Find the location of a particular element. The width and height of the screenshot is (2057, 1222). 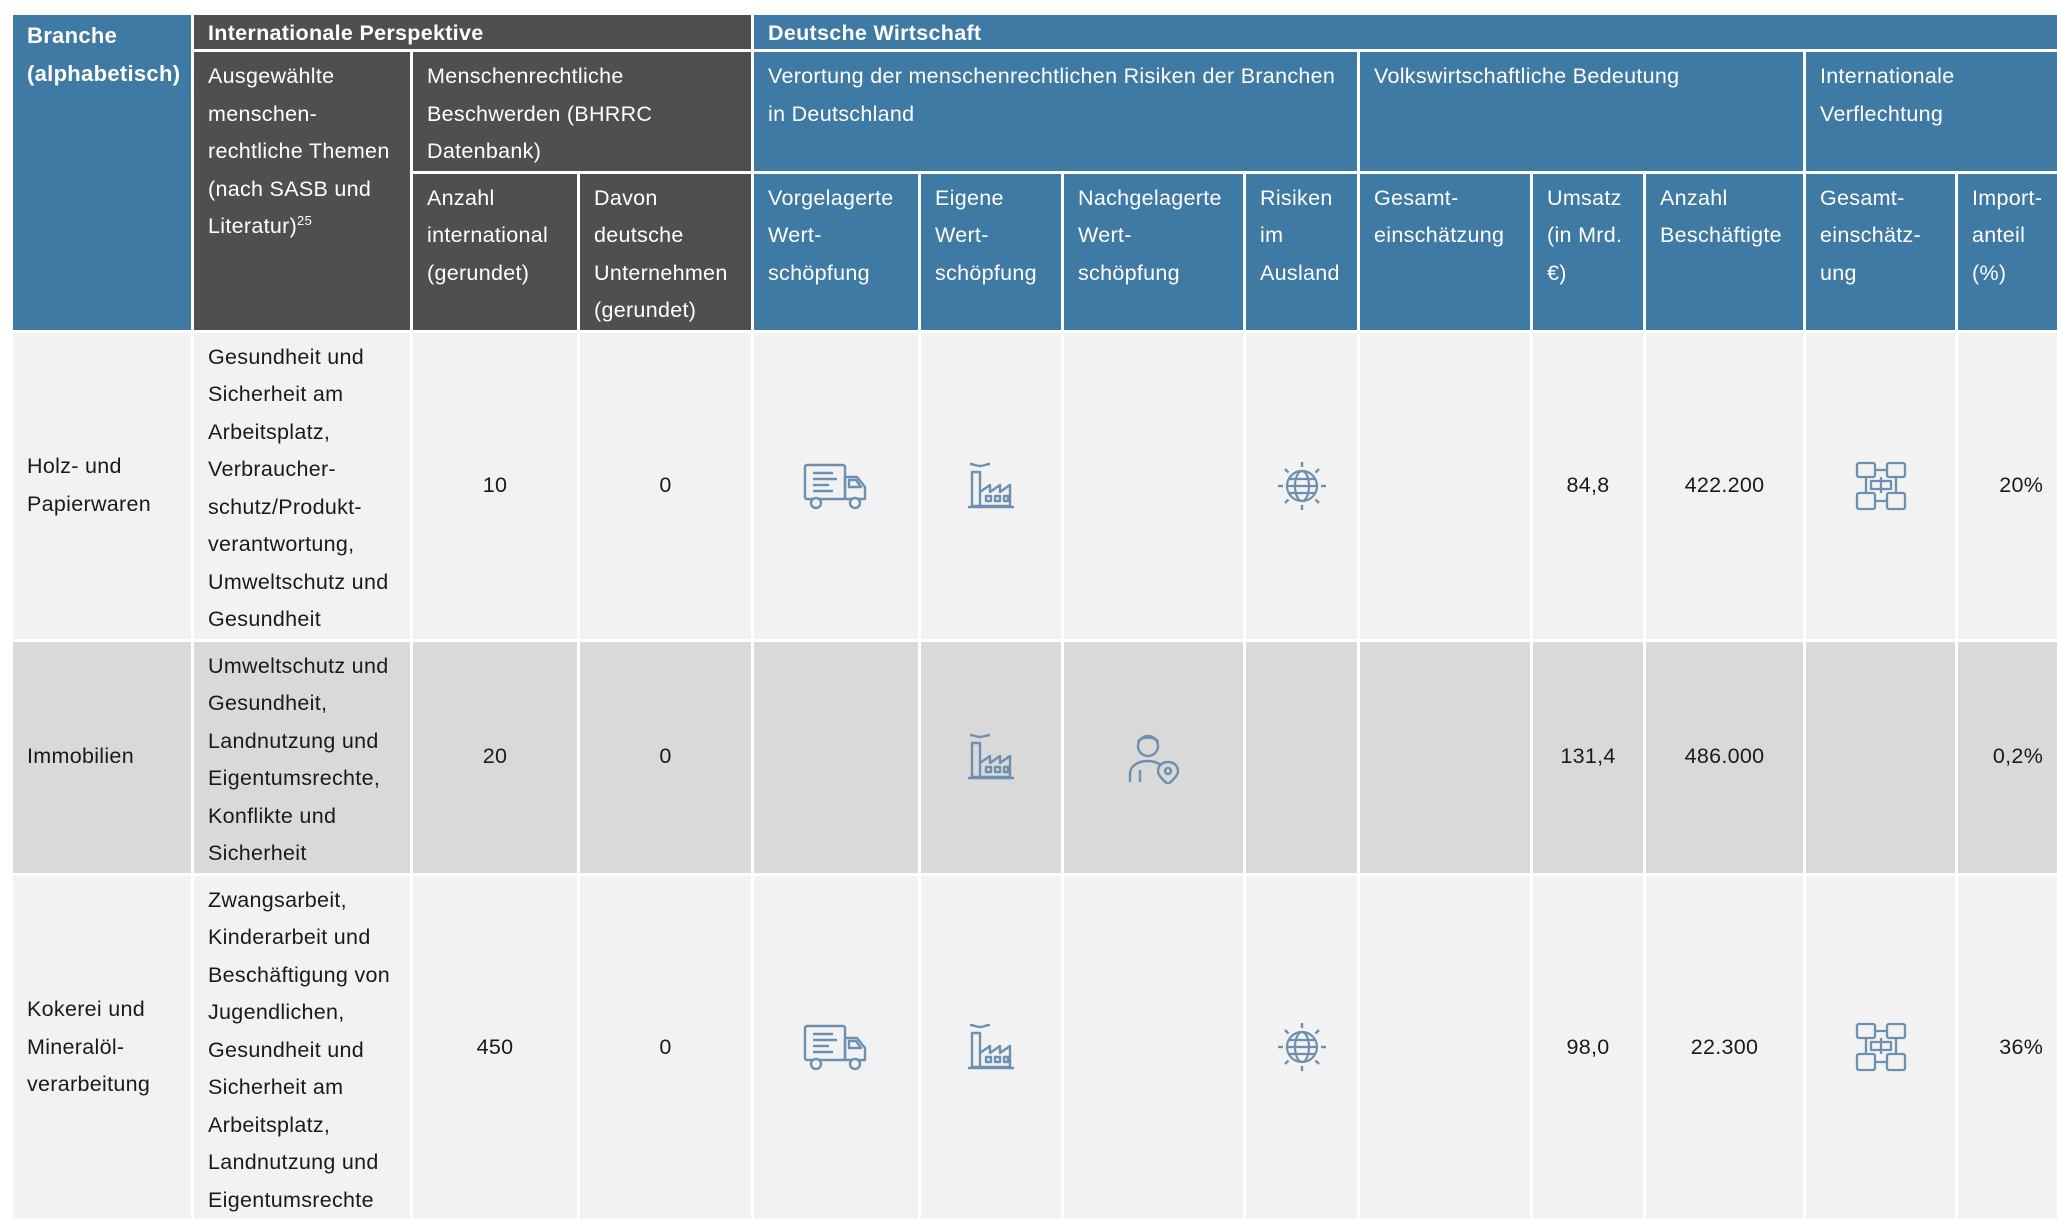

header-vorgelagerte: Vorgelagerte Wert-schöpfung is located at coordinates (836, 251).